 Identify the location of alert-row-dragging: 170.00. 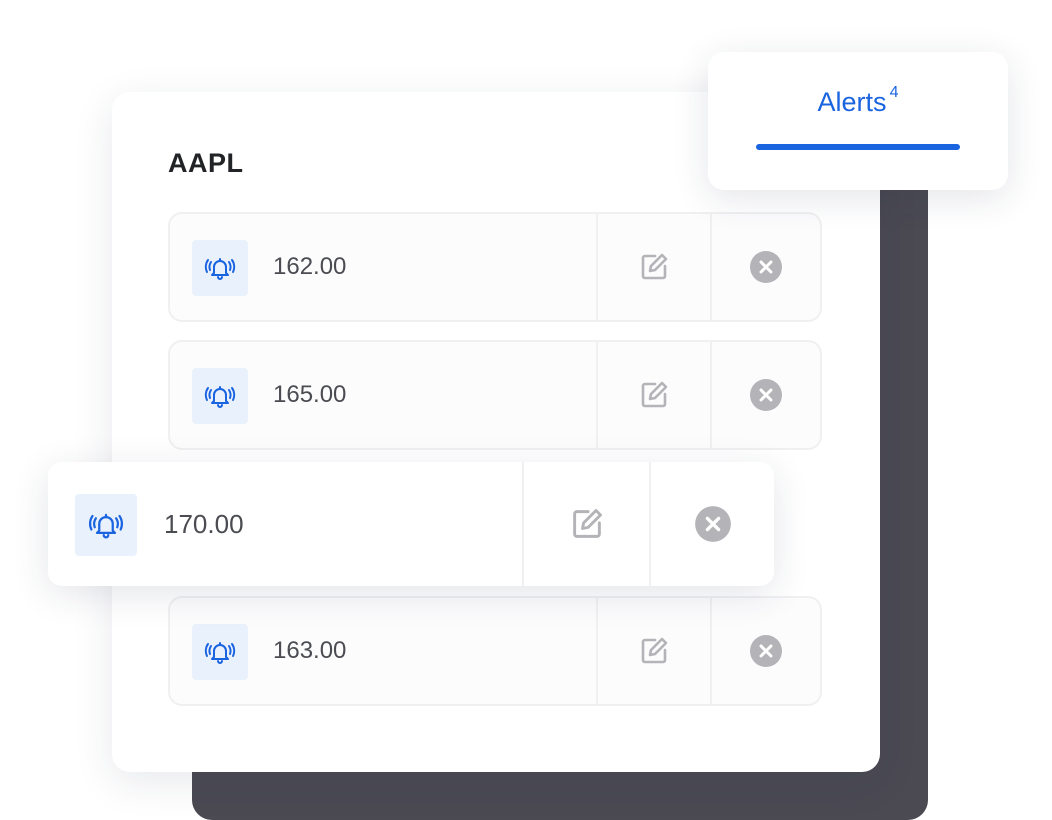
(411, 524).